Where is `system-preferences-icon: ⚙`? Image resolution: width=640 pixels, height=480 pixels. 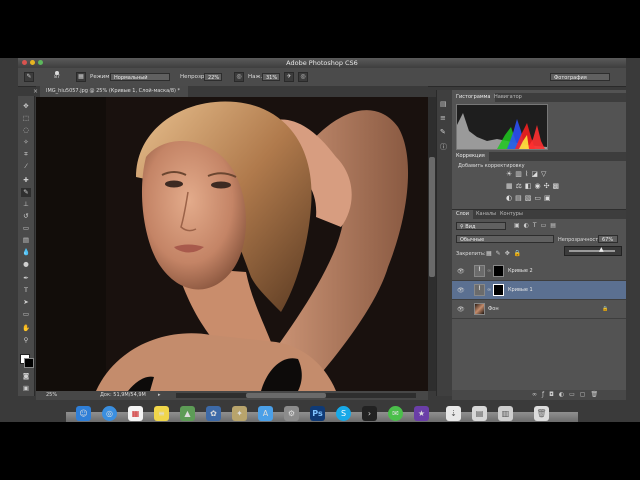
system-preferences-icon: ⚙ is located at coordinates (291, 413).